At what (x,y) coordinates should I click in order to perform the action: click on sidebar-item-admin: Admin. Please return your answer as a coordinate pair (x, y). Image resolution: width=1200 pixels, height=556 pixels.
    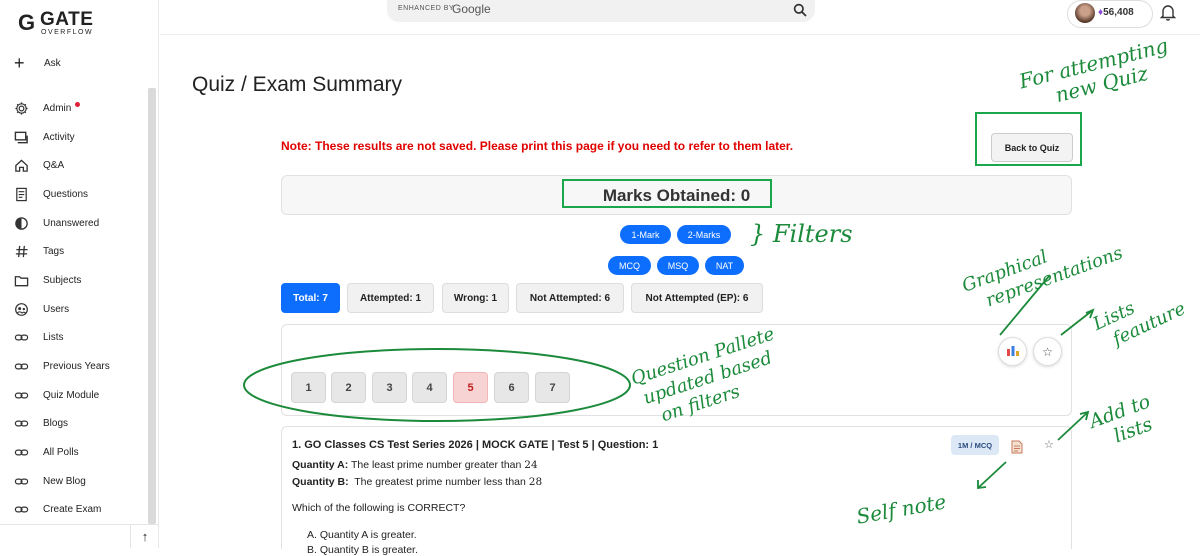
    Looking at the image, I should click on (75, 108).